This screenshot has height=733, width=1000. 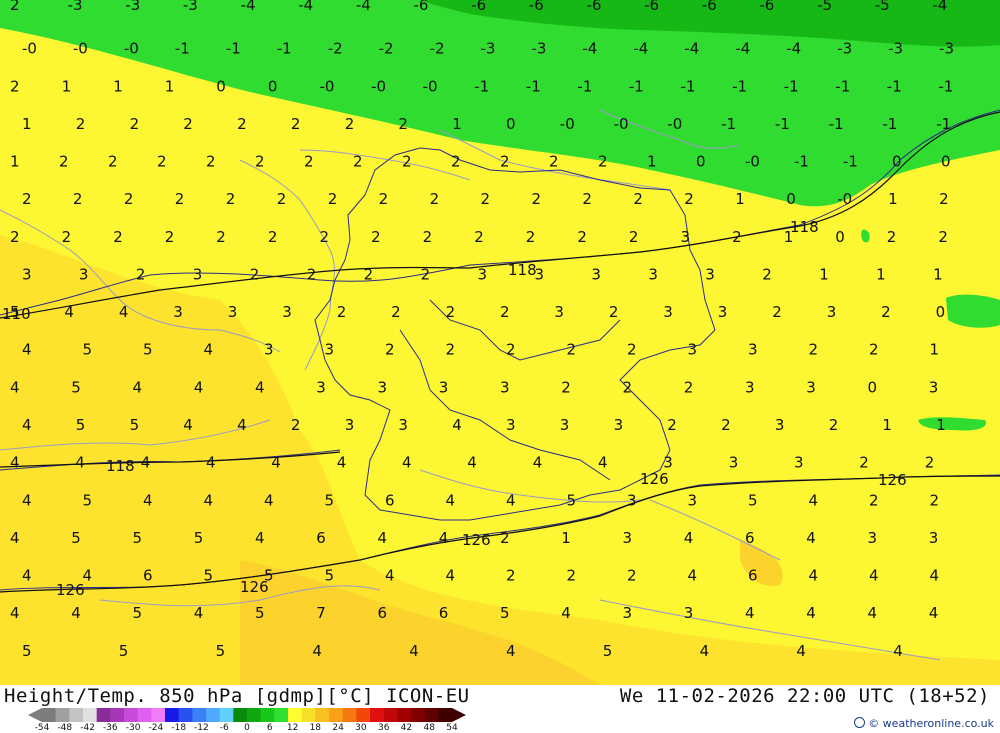 I want to click on colorbar-tick-label: -12, so click(x=201, y=726).